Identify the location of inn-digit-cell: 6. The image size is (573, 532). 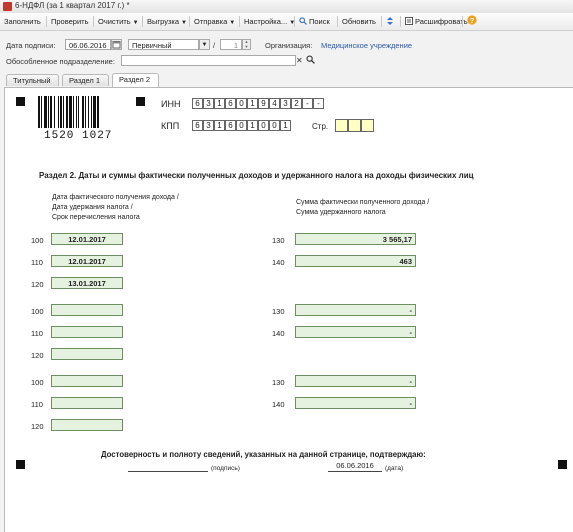
(230, 103).